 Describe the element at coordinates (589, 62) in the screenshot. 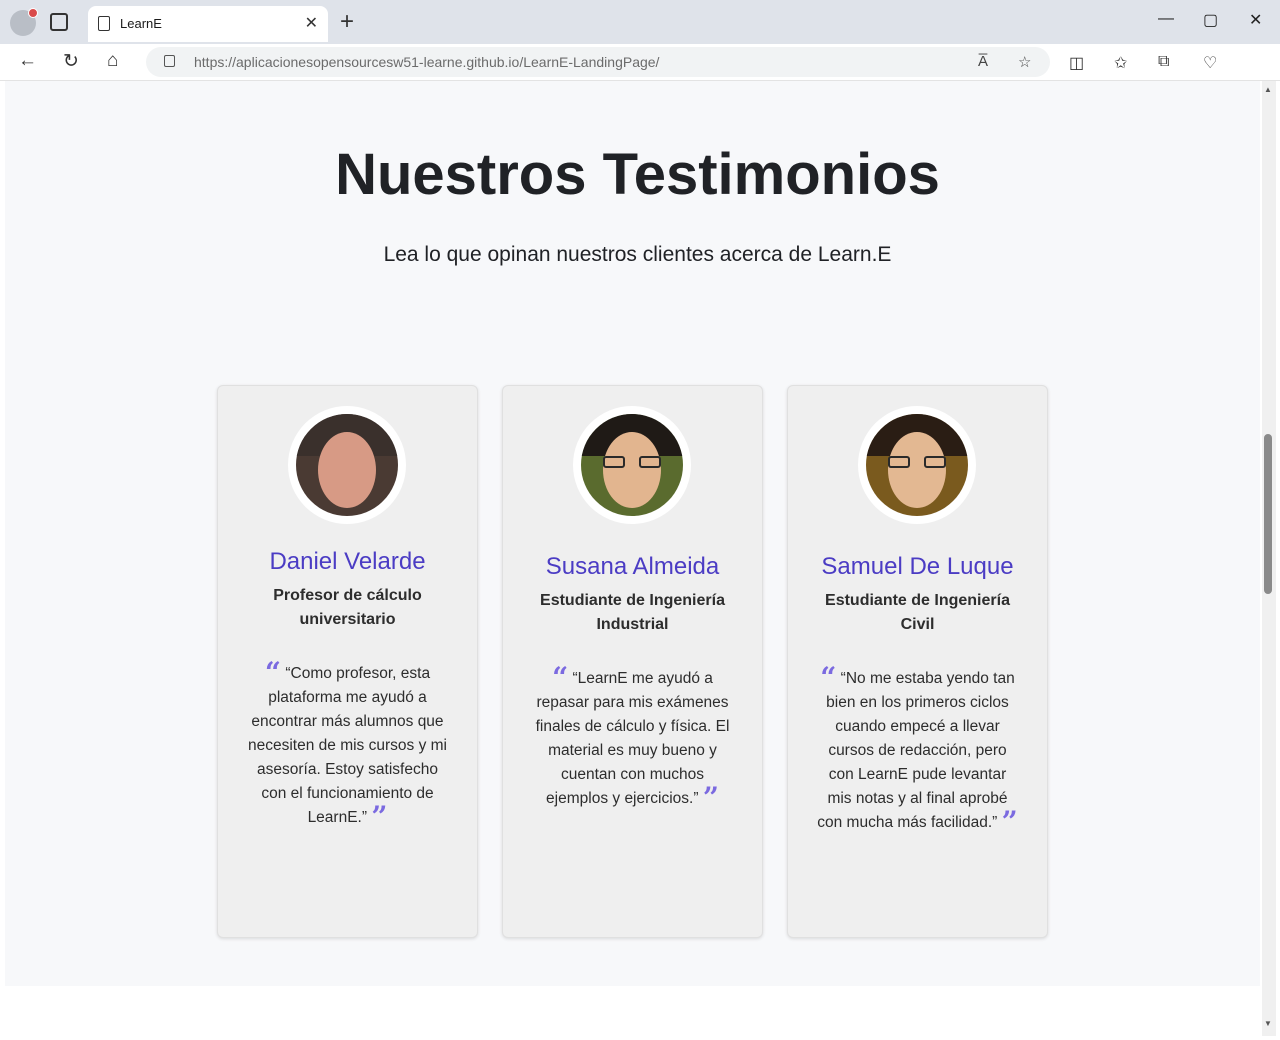

I see `url-path: /LearnE-LandingPage/` at that location.